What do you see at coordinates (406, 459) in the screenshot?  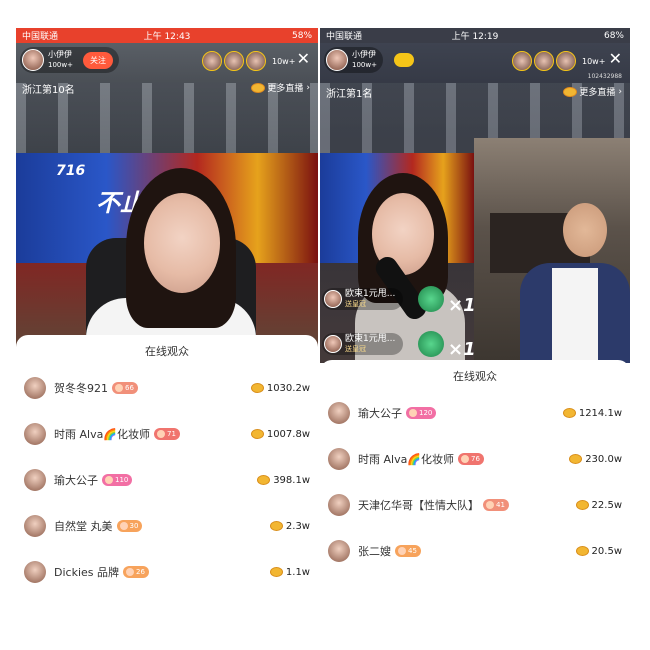 I see `viewer-name: 时雨 Alva🌈化妆师` at bounding box center [406, 459].